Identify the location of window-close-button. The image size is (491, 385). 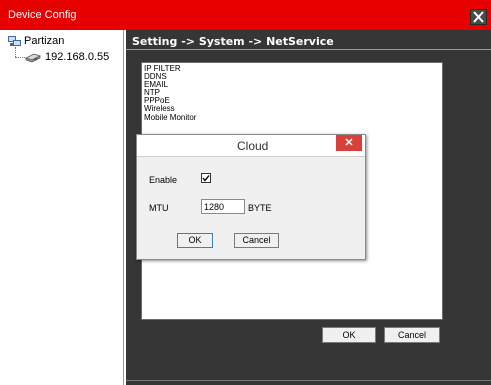
(478, 17).